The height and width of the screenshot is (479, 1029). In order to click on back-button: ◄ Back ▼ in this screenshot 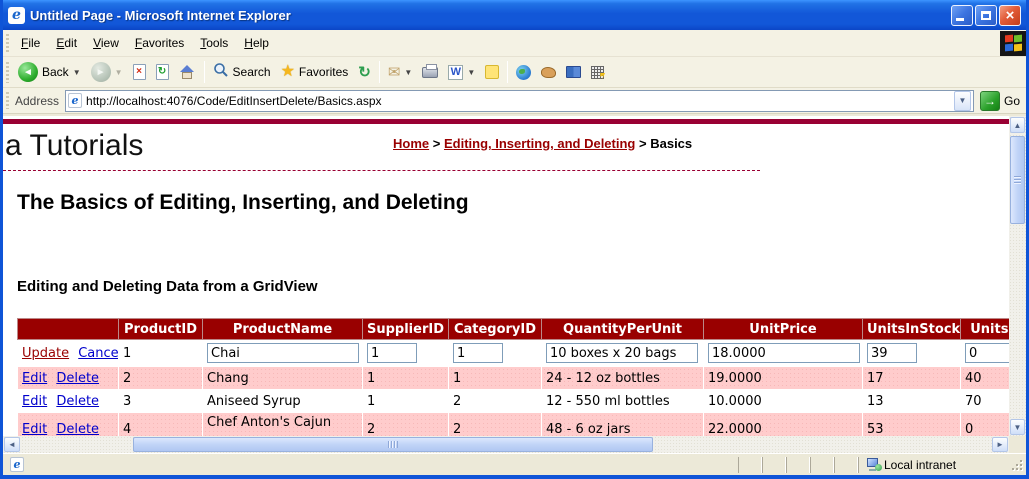, I will do `click(49, 72)`.